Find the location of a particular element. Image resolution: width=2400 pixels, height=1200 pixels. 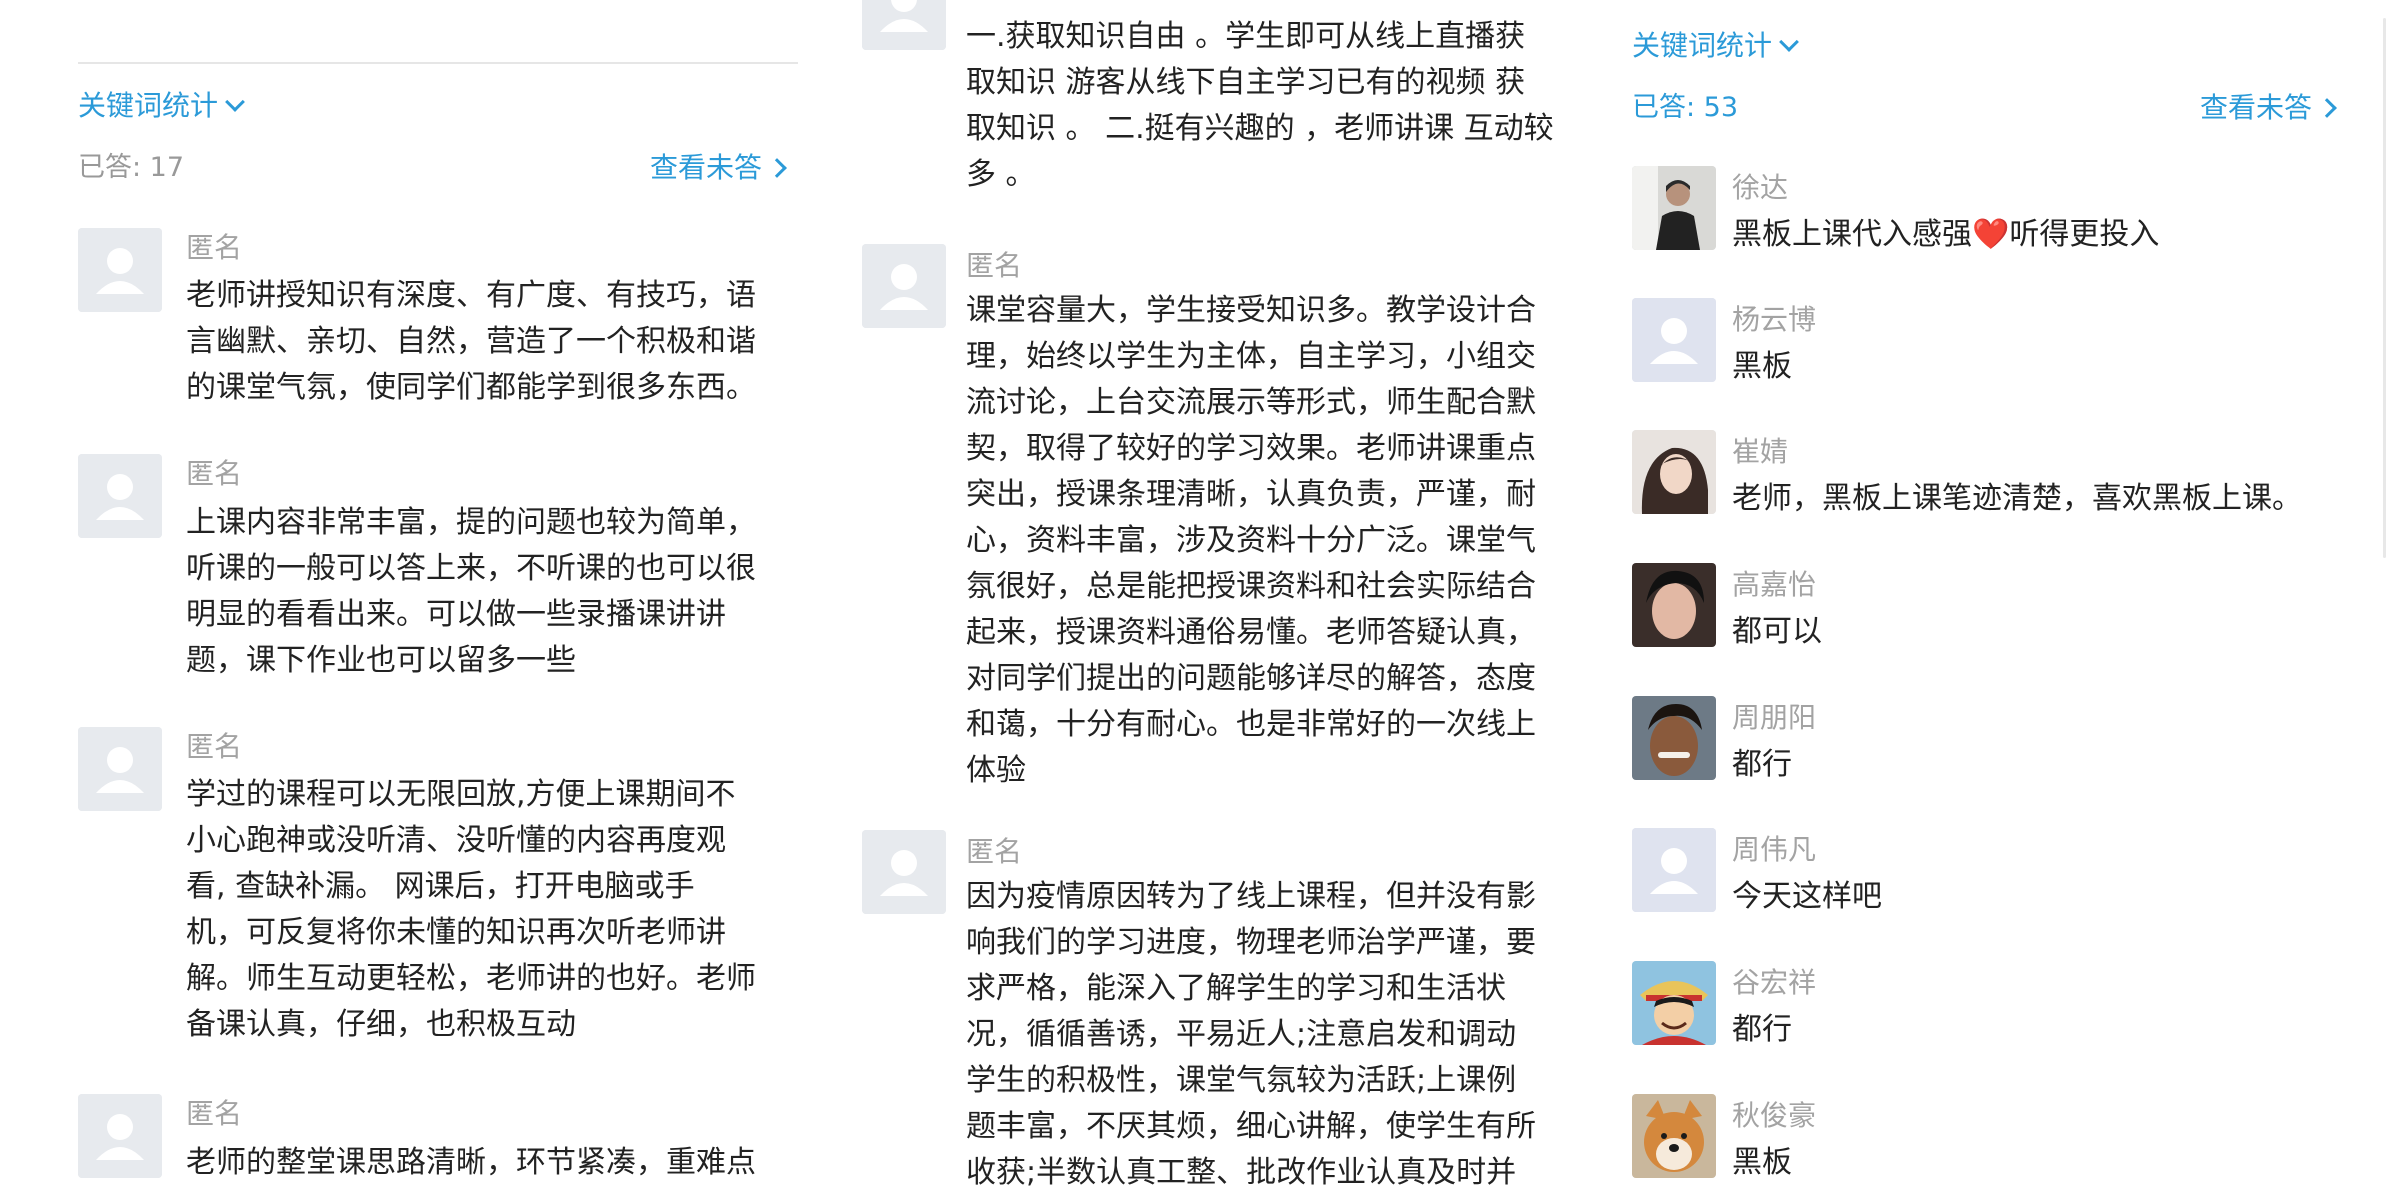

entry-name: 谷宏祥 is located at coordinates (1774, 982).